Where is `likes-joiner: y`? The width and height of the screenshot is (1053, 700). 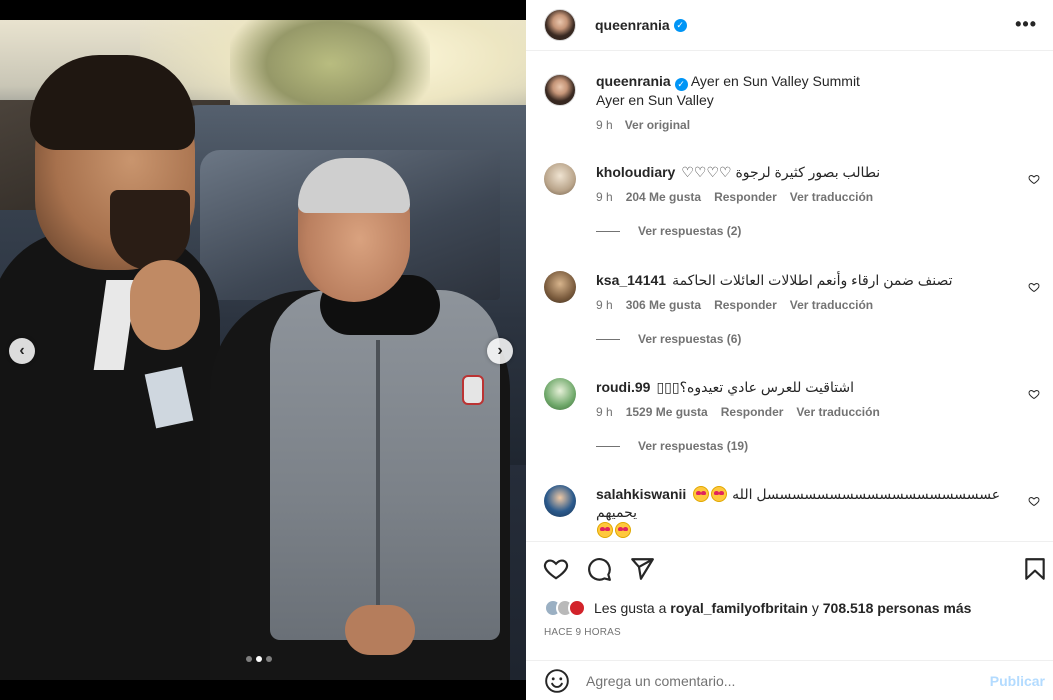
likes-joiner: y is located at coordinates (815, 608).